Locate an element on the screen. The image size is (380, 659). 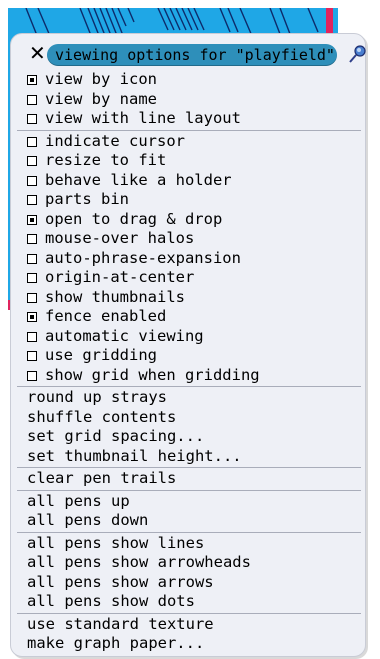
menu-item-all-pens-show-dots: all pens show dots is located at coordinates (189, 602).